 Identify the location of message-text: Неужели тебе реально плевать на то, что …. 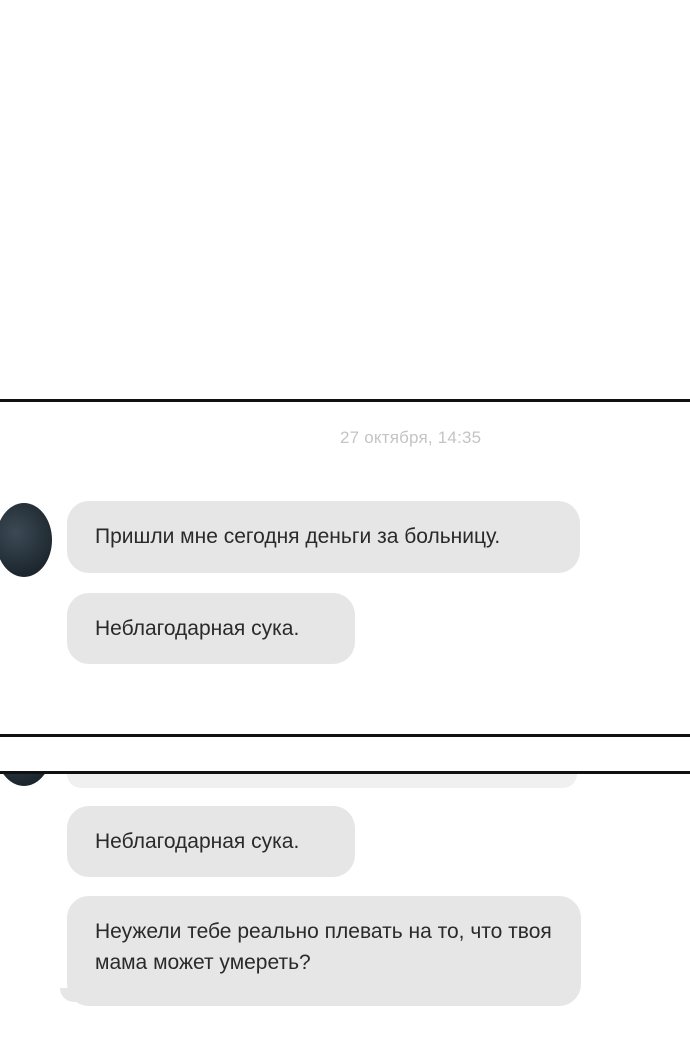
(323, 947).